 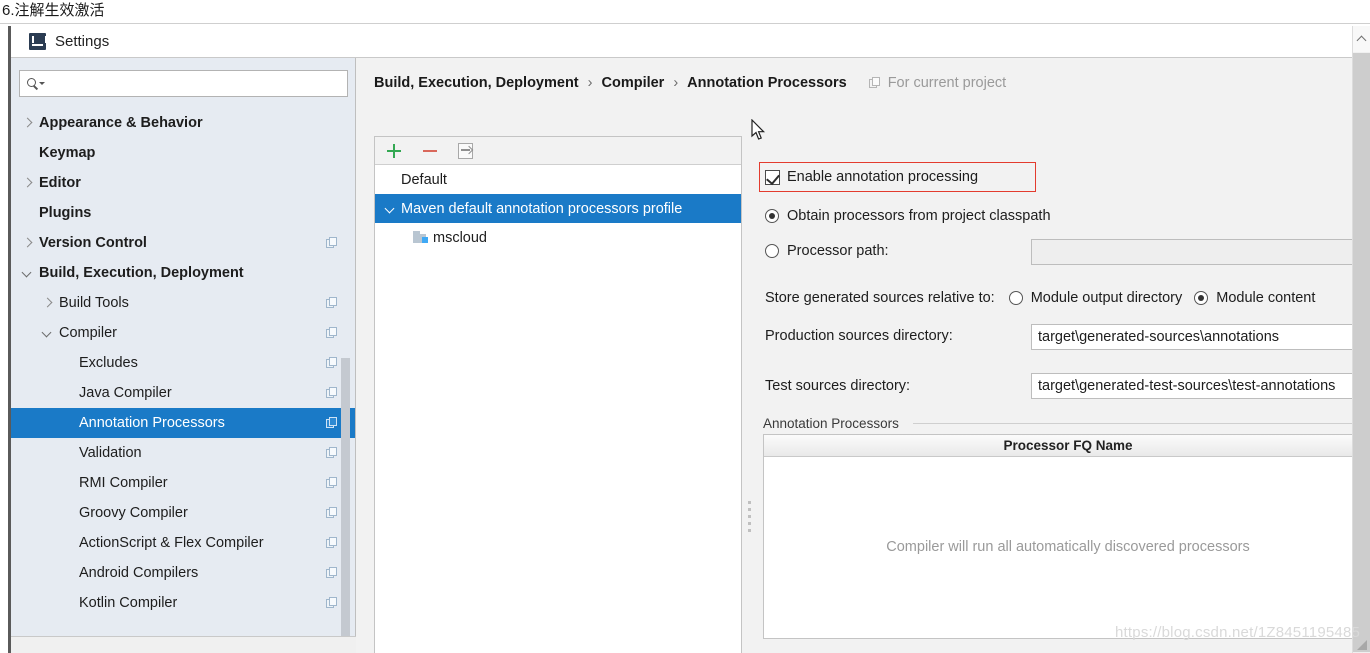 I want to click on remove-profile-button, so click(x=430, y=151).